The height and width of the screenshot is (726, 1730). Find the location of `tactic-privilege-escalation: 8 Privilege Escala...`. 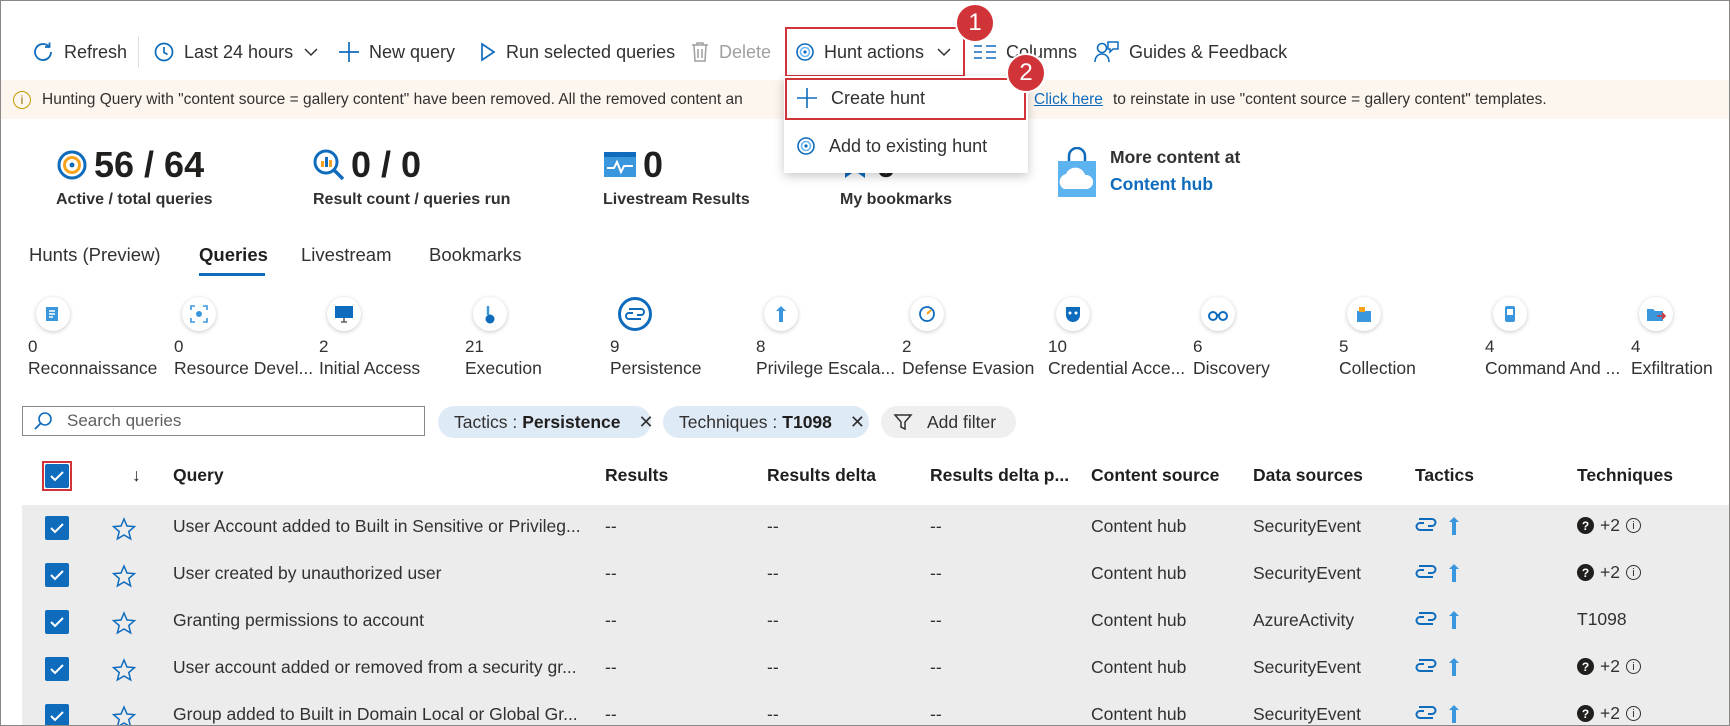

tactic-privilege-escalation: 8 Privilege Escala... is located at coordinates (826, 338).